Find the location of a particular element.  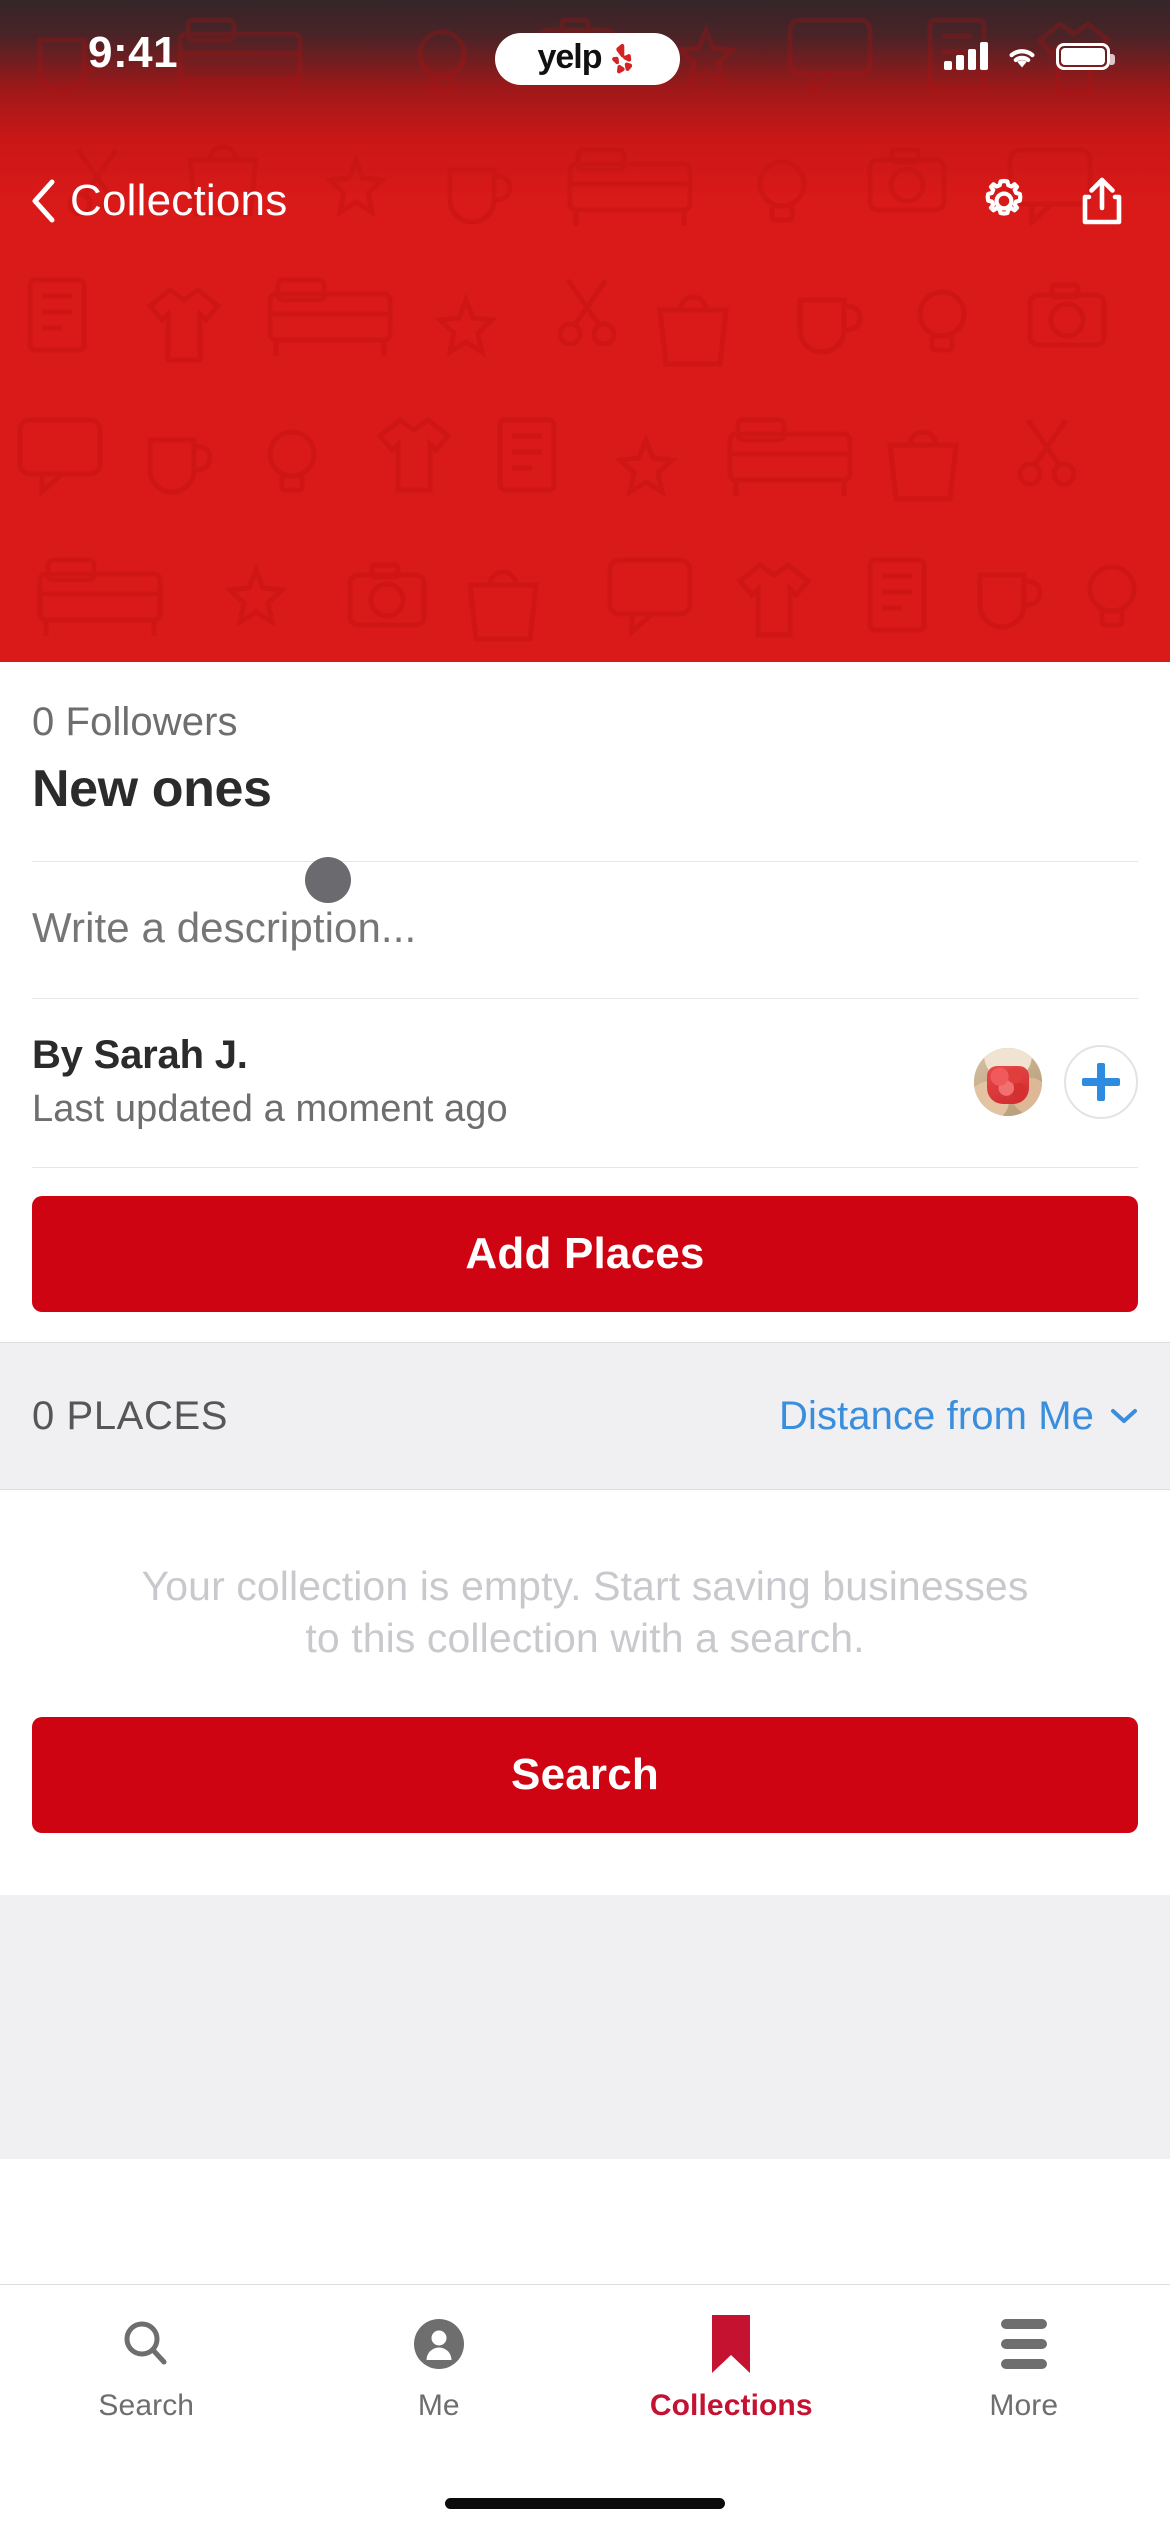

tab-me: Me is located at coordinates (439, 2376).